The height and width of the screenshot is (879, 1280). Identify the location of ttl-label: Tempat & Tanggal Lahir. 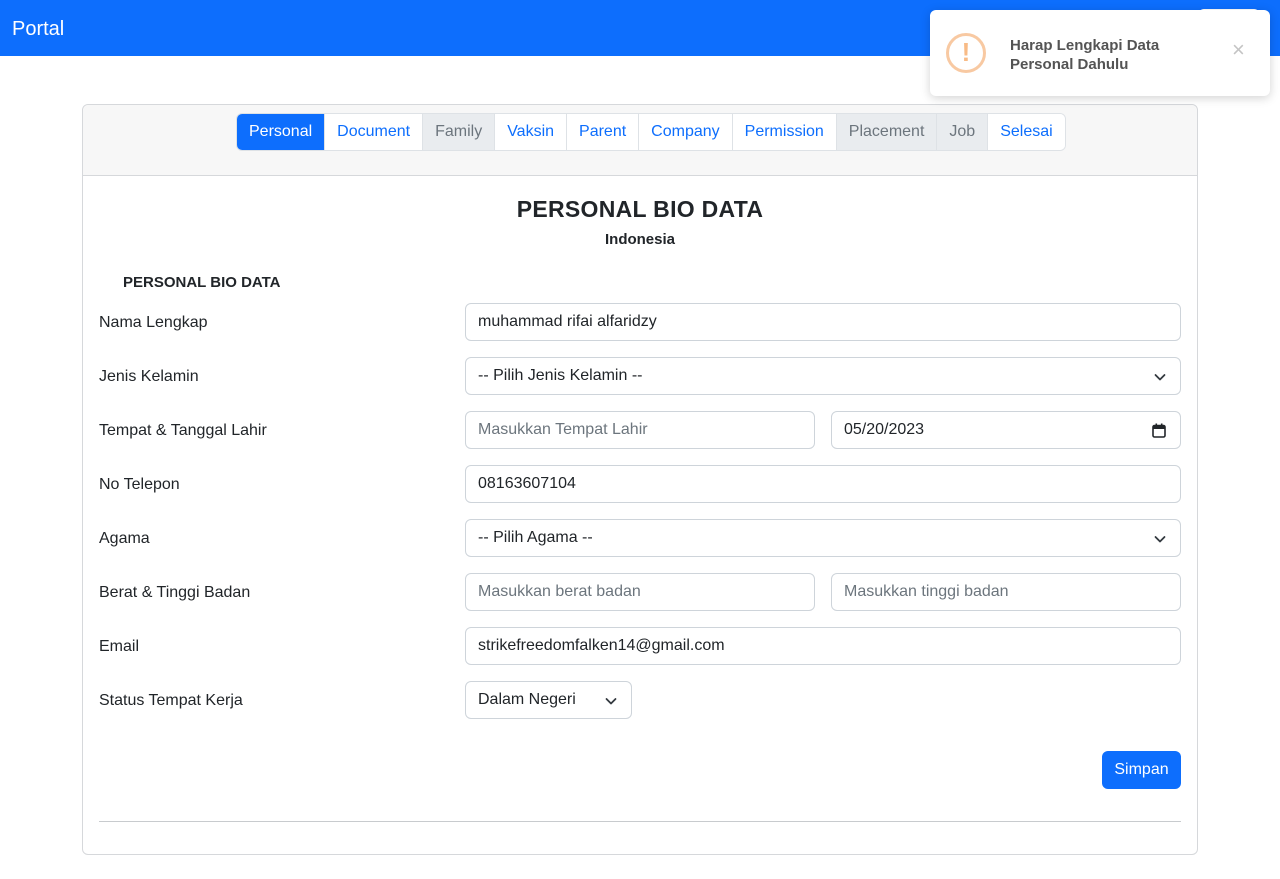
(183, 430).